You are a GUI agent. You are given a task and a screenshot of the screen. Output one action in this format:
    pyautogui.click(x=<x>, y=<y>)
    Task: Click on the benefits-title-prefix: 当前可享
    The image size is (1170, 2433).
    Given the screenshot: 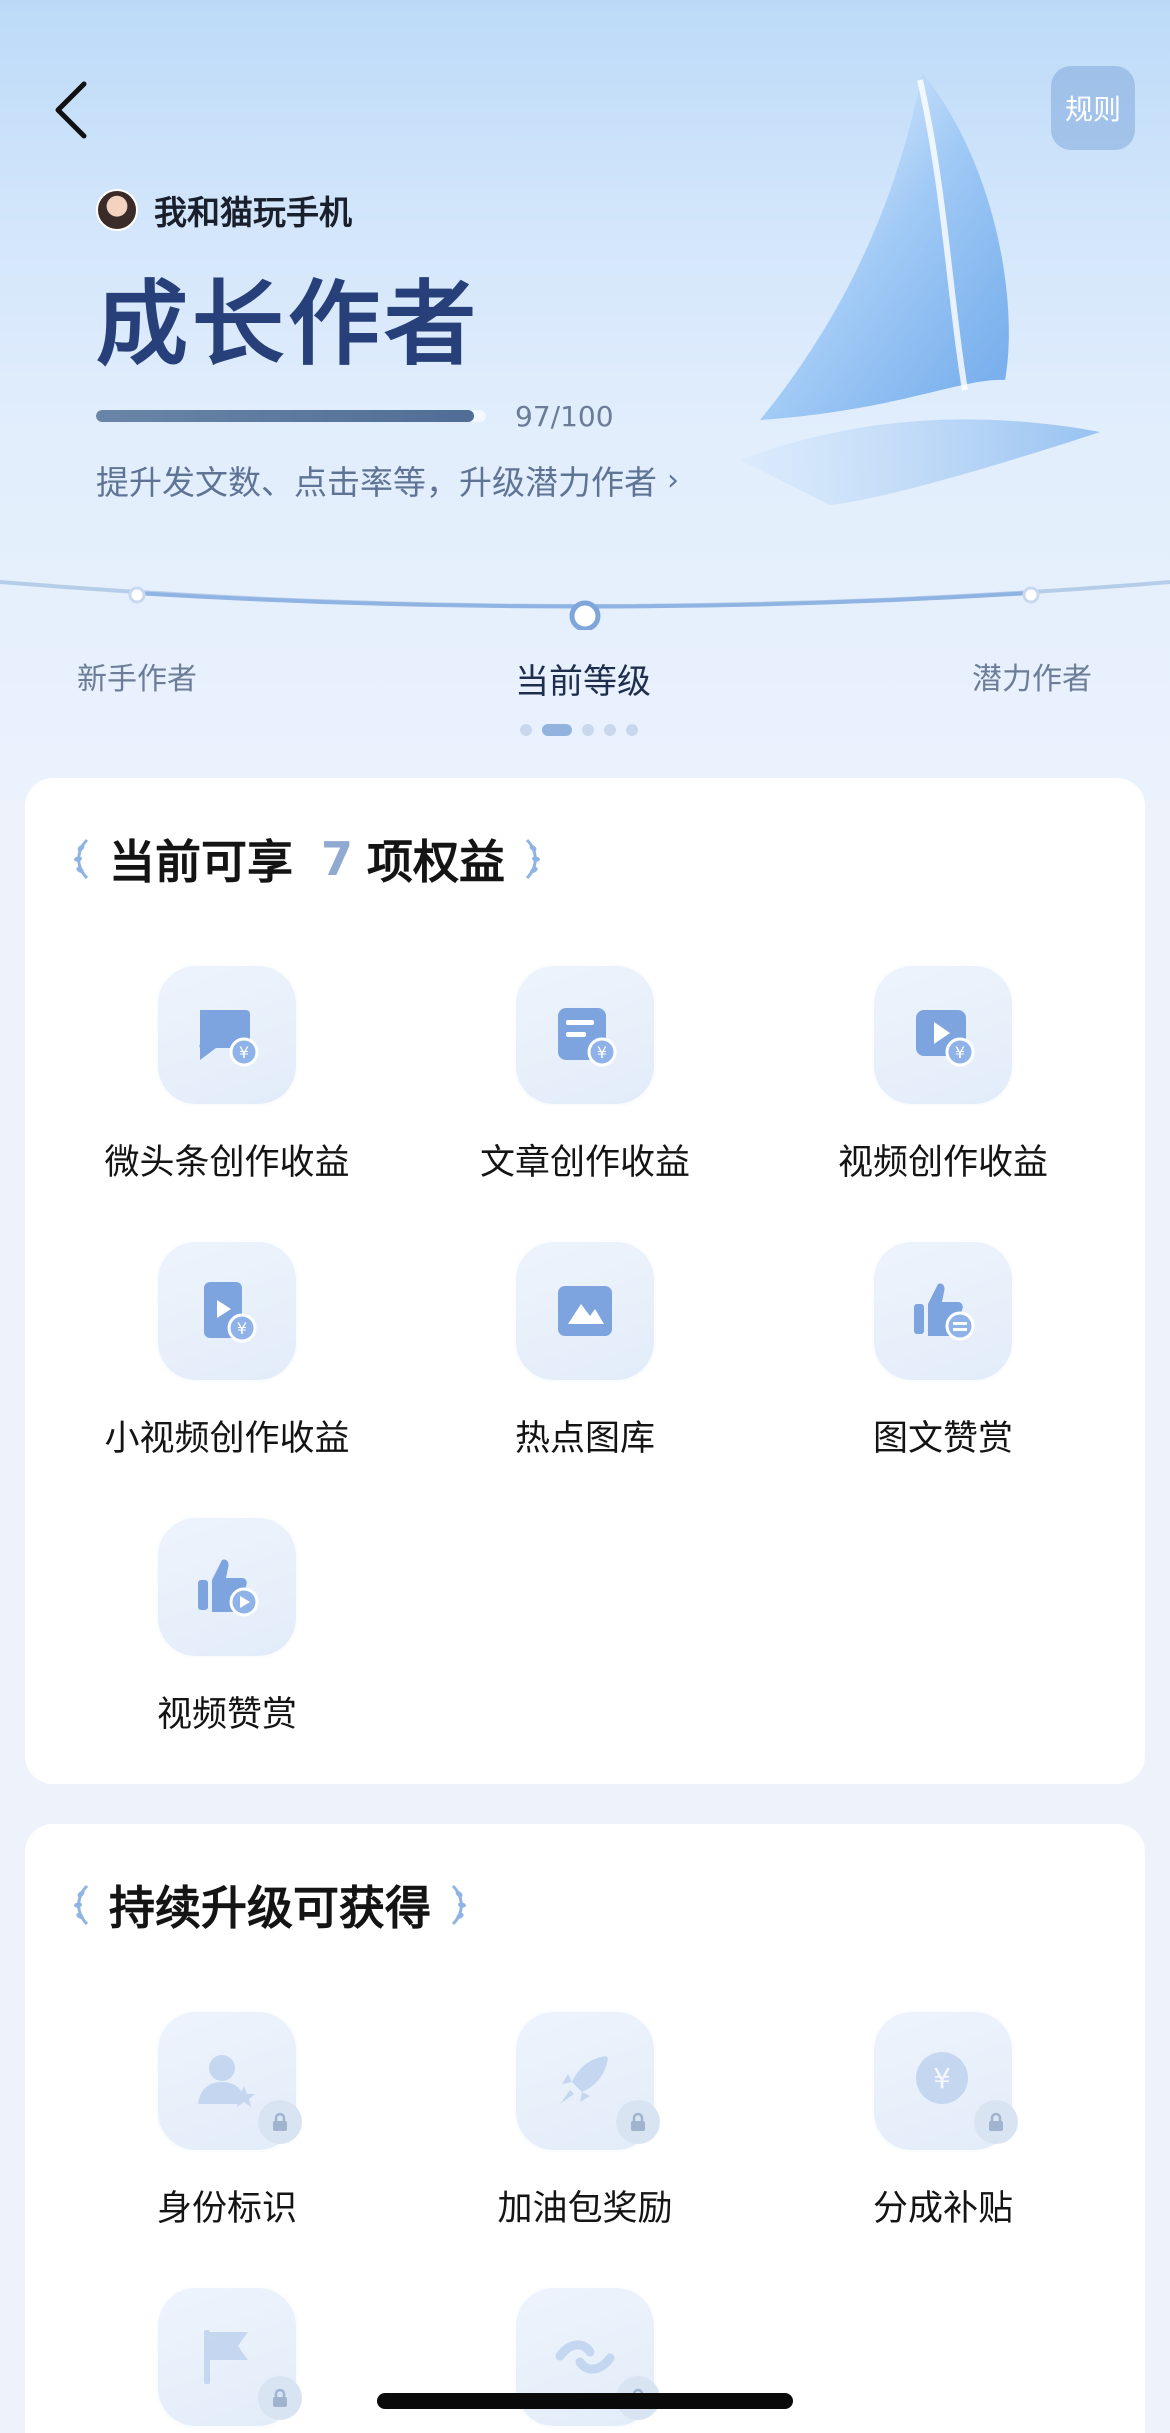 What is the action you would take?
    pyautogui.click(x=201, y=862)
    